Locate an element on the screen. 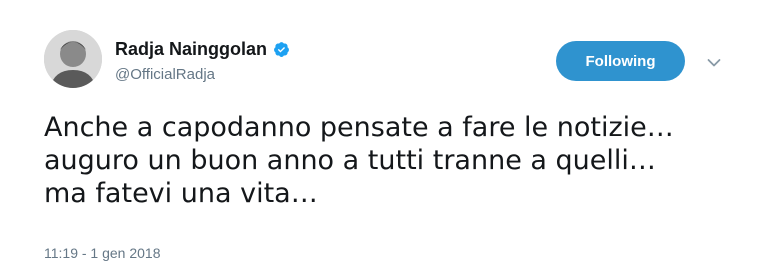  profile-photo-icon is located at coordinates (73, 59).